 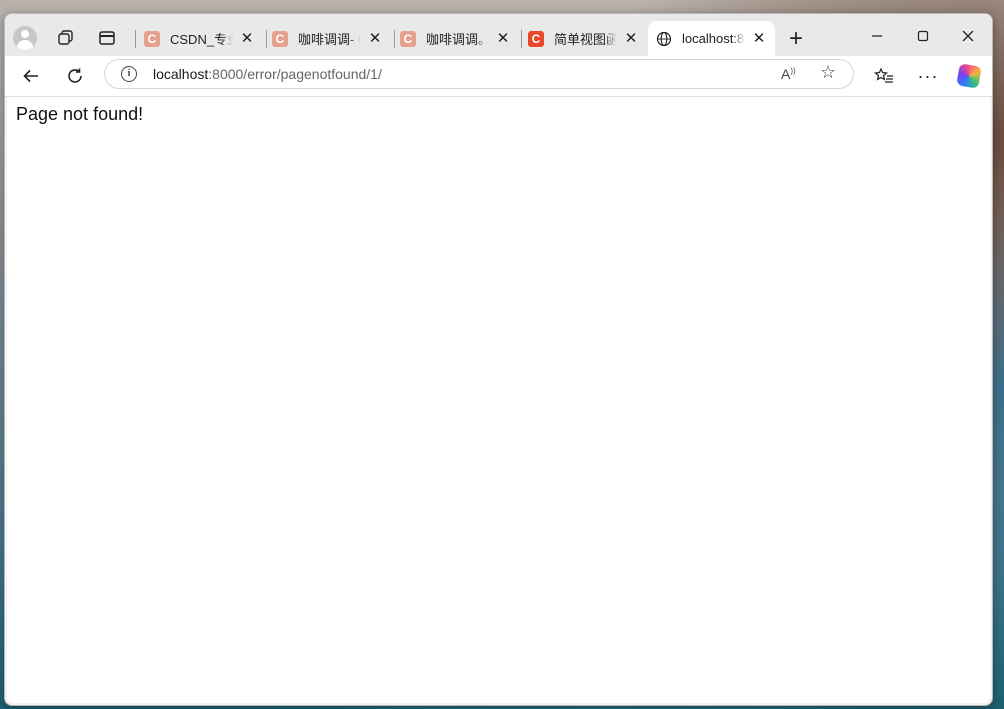 I want to click on maximize-button, so click(x=923, y=36).